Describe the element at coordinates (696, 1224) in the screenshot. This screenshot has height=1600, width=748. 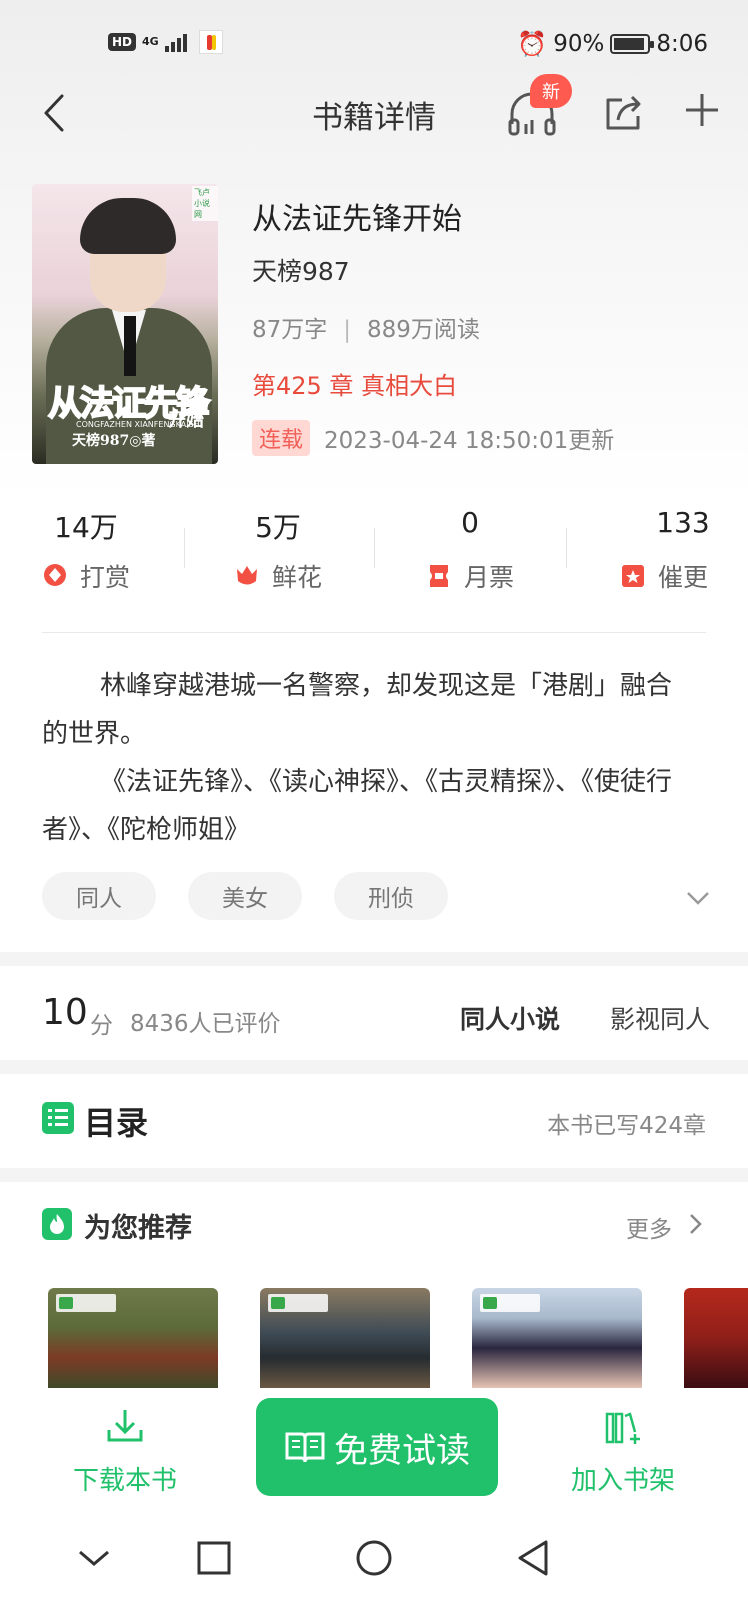
I see `chevron-right-icon` at that location.